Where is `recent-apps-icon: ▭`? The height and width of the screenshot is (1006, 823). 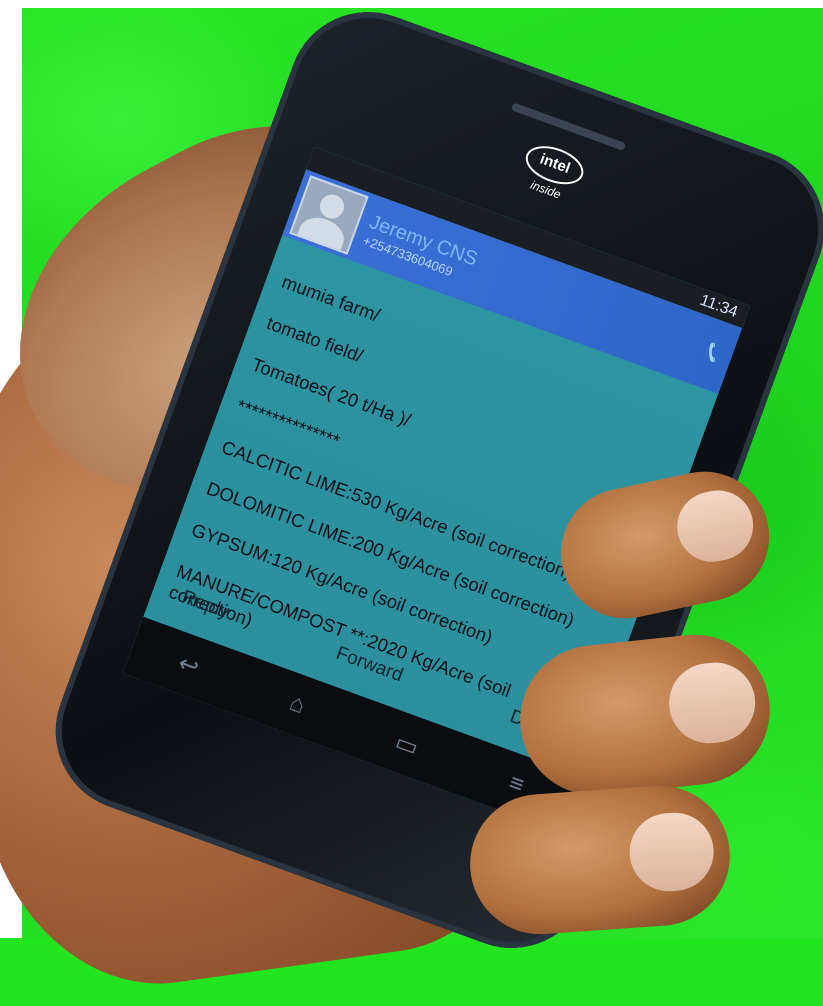
recent-apps-icon: ▭ is located at coordinates (407, 744).